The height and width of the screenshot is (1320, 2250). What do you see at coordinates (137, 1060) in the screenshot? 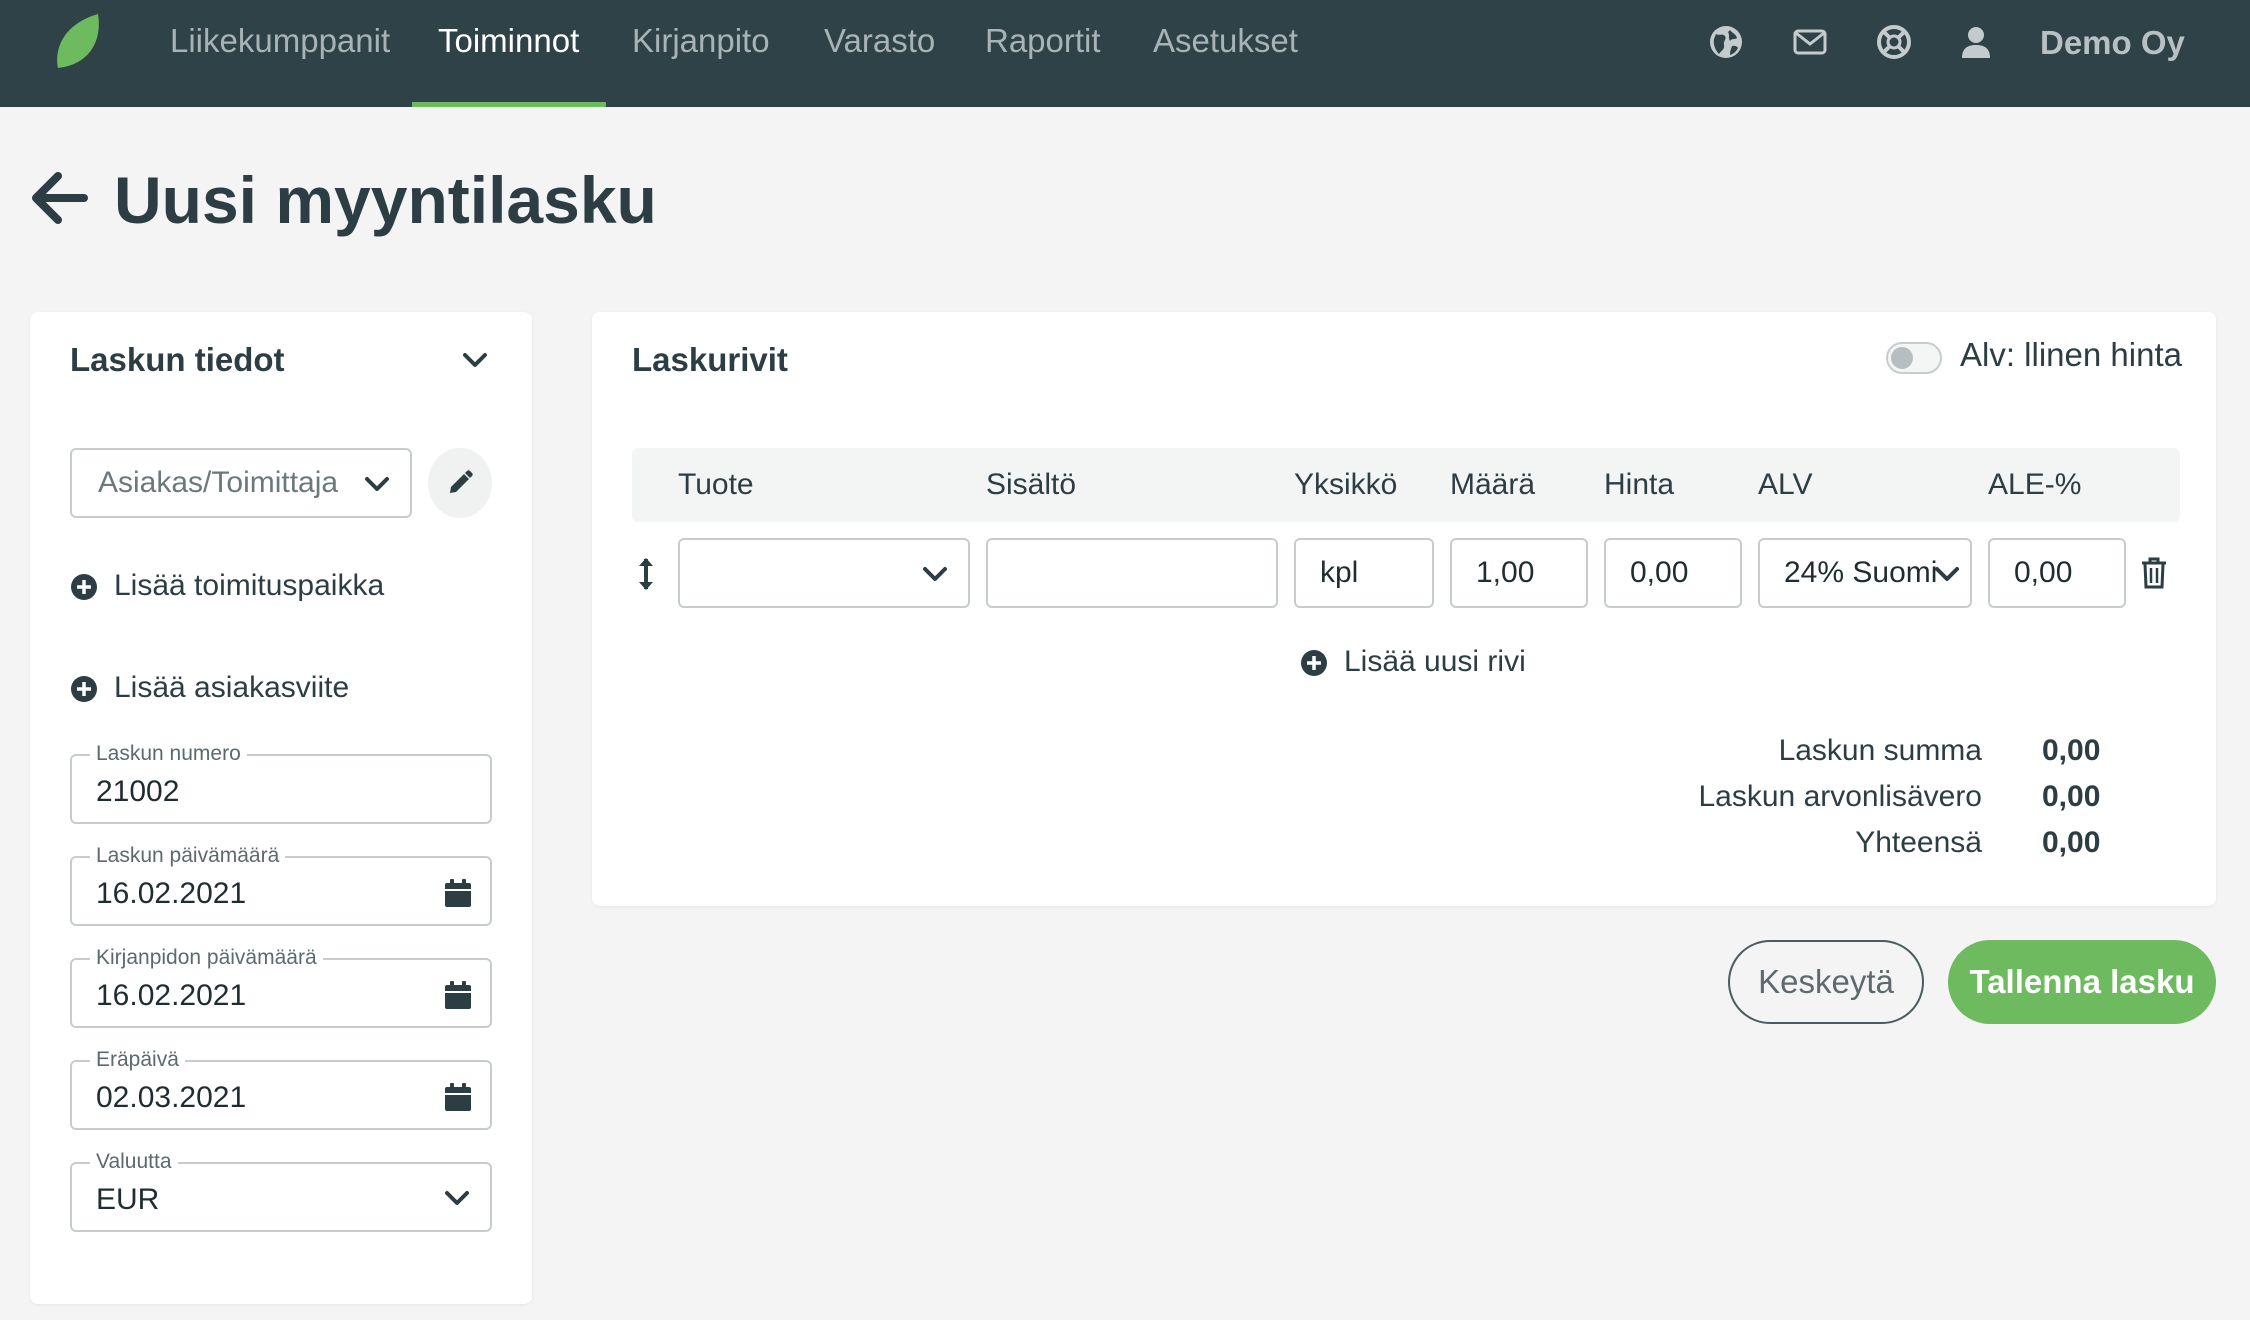
I see `due-date-label: Eräpäivä` at bounding box center [137, 1060].